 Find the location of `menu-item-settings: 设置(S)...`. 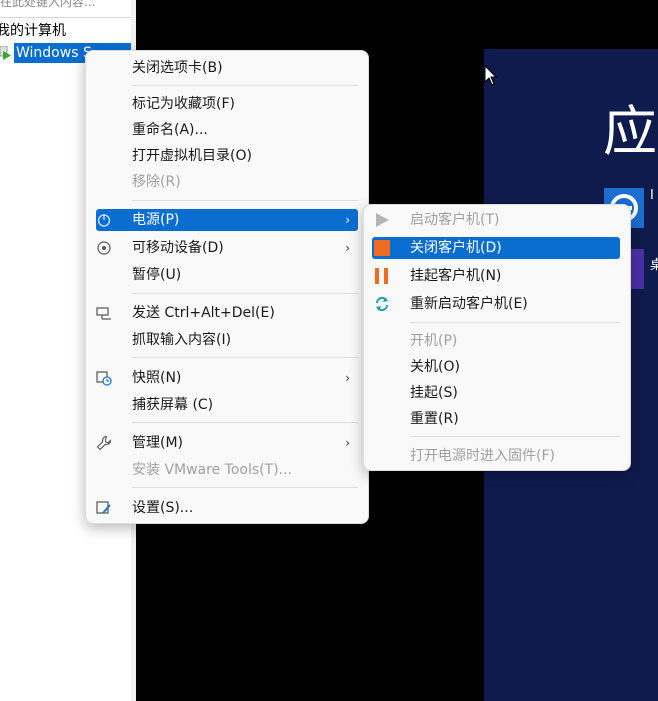

menu-item-settings: 设置(S)... is located at coordinates (227, 508).